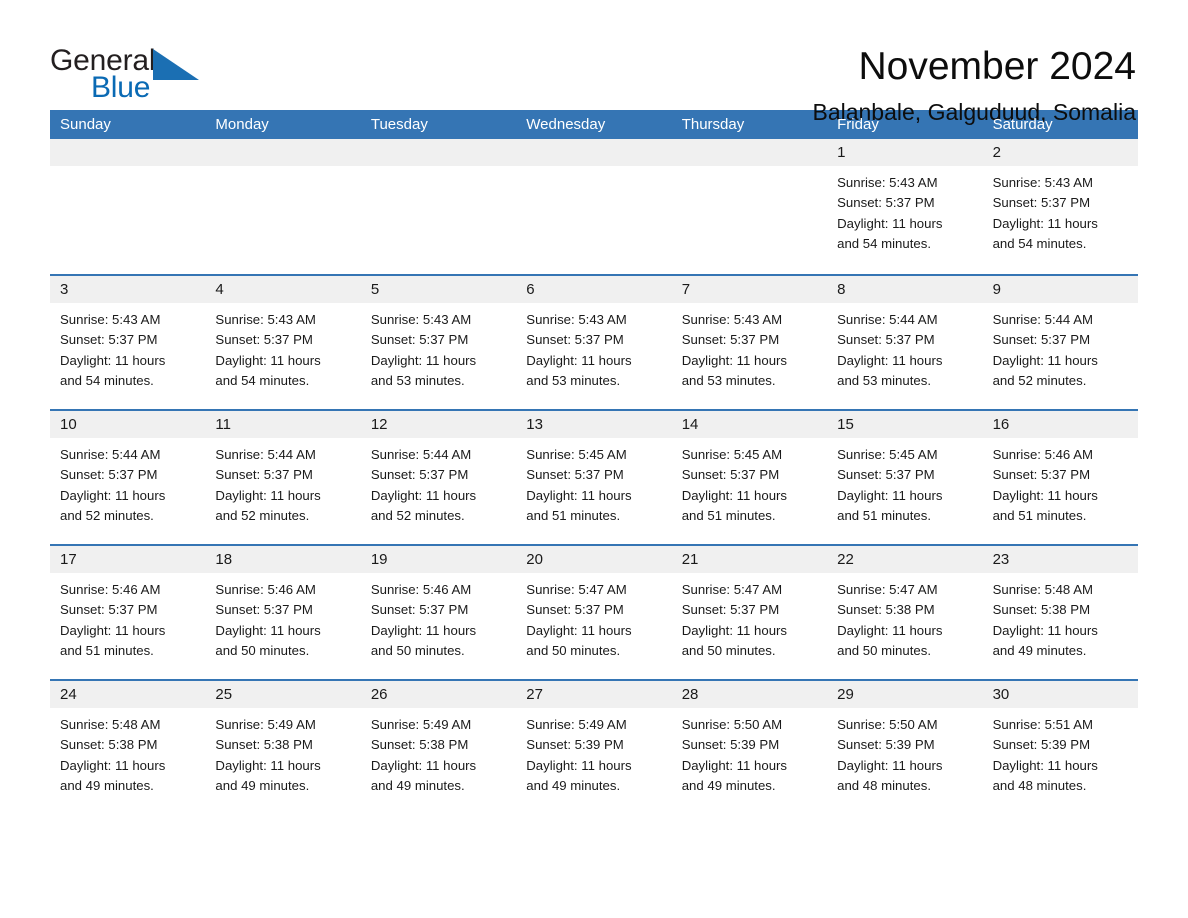  I want to click on day-number: 23, so click(1001, 559).